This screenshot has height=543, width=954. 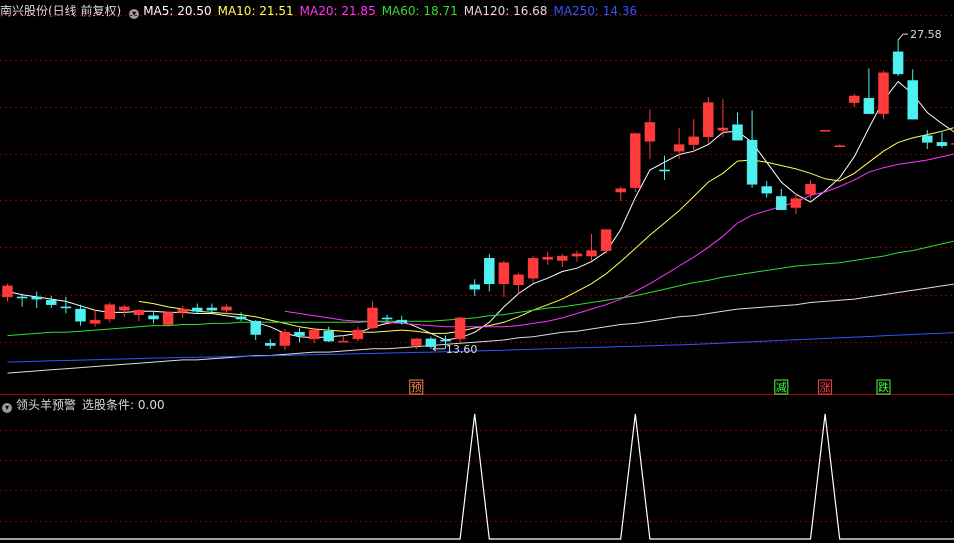 I want to click on signal-marker: 减, so click(x=781, y=387).